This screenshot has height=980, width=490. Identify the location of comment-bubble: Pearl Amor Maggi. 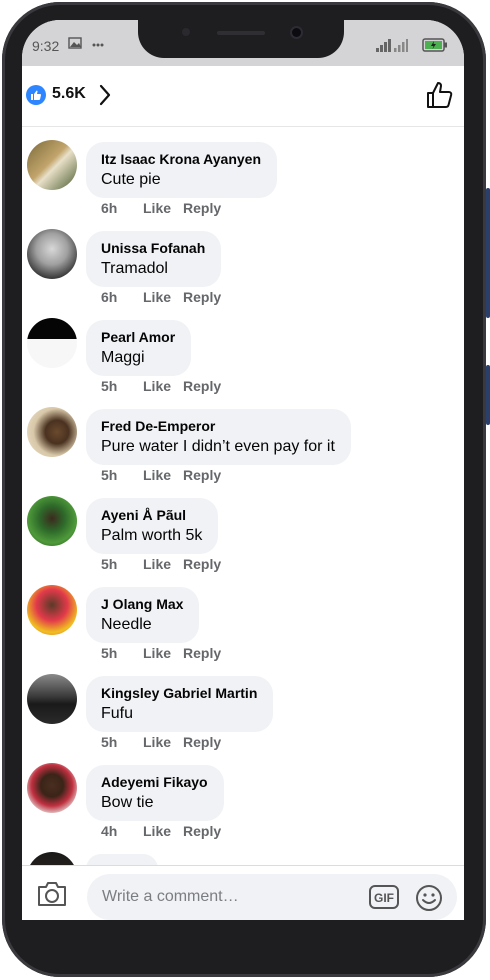
(139, 348).